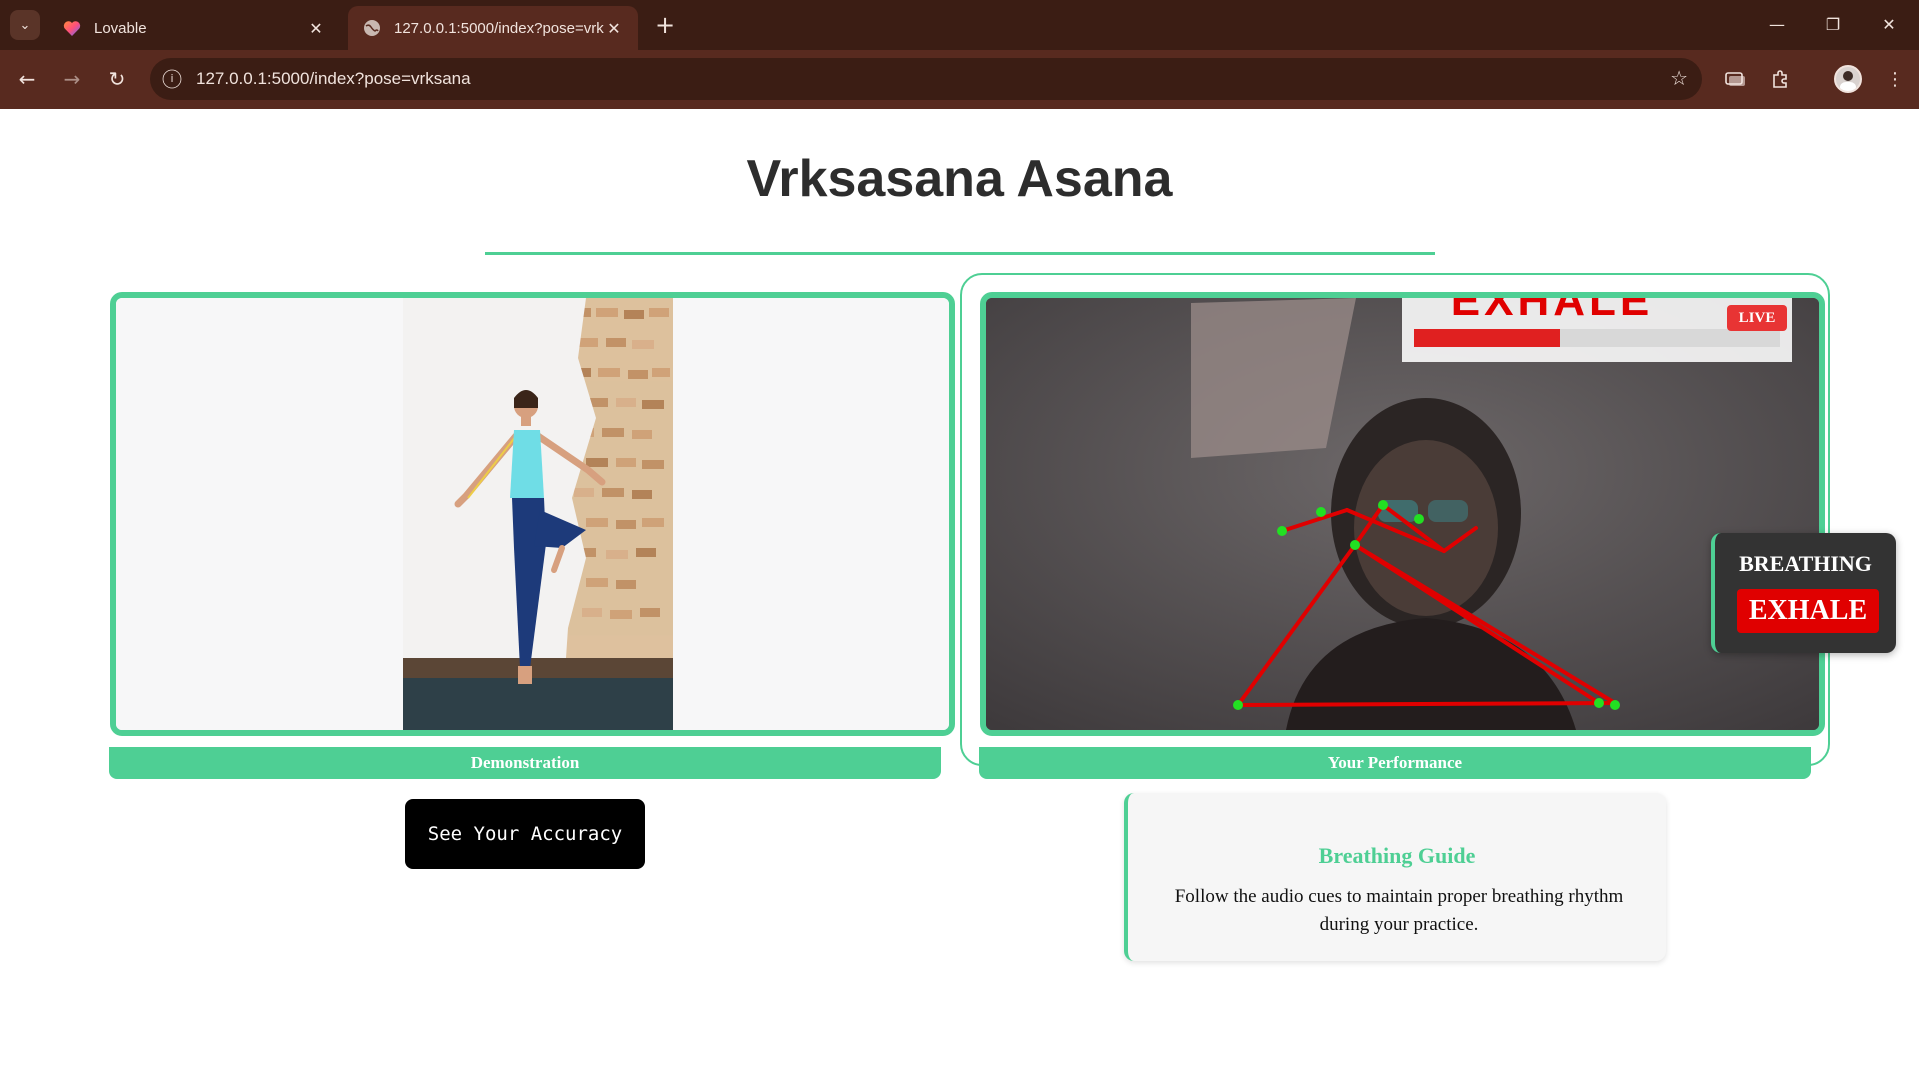 The height and width of the screenshot is (1079, 1919). I want to click on breathing-widget: BREATHING EXHALE, so click(1803, 593).